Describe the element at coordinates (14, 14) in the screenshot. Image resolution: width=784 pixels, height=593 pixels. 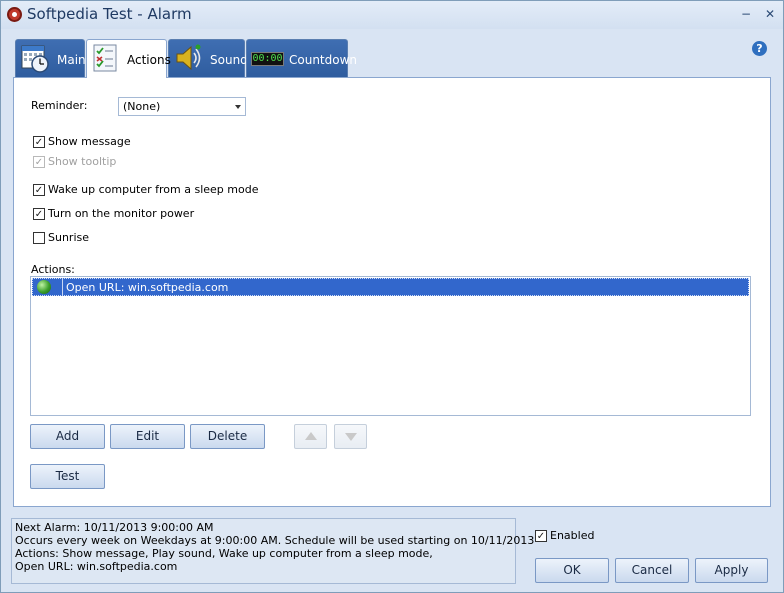
I see `alarm-clock-icon` at that location.